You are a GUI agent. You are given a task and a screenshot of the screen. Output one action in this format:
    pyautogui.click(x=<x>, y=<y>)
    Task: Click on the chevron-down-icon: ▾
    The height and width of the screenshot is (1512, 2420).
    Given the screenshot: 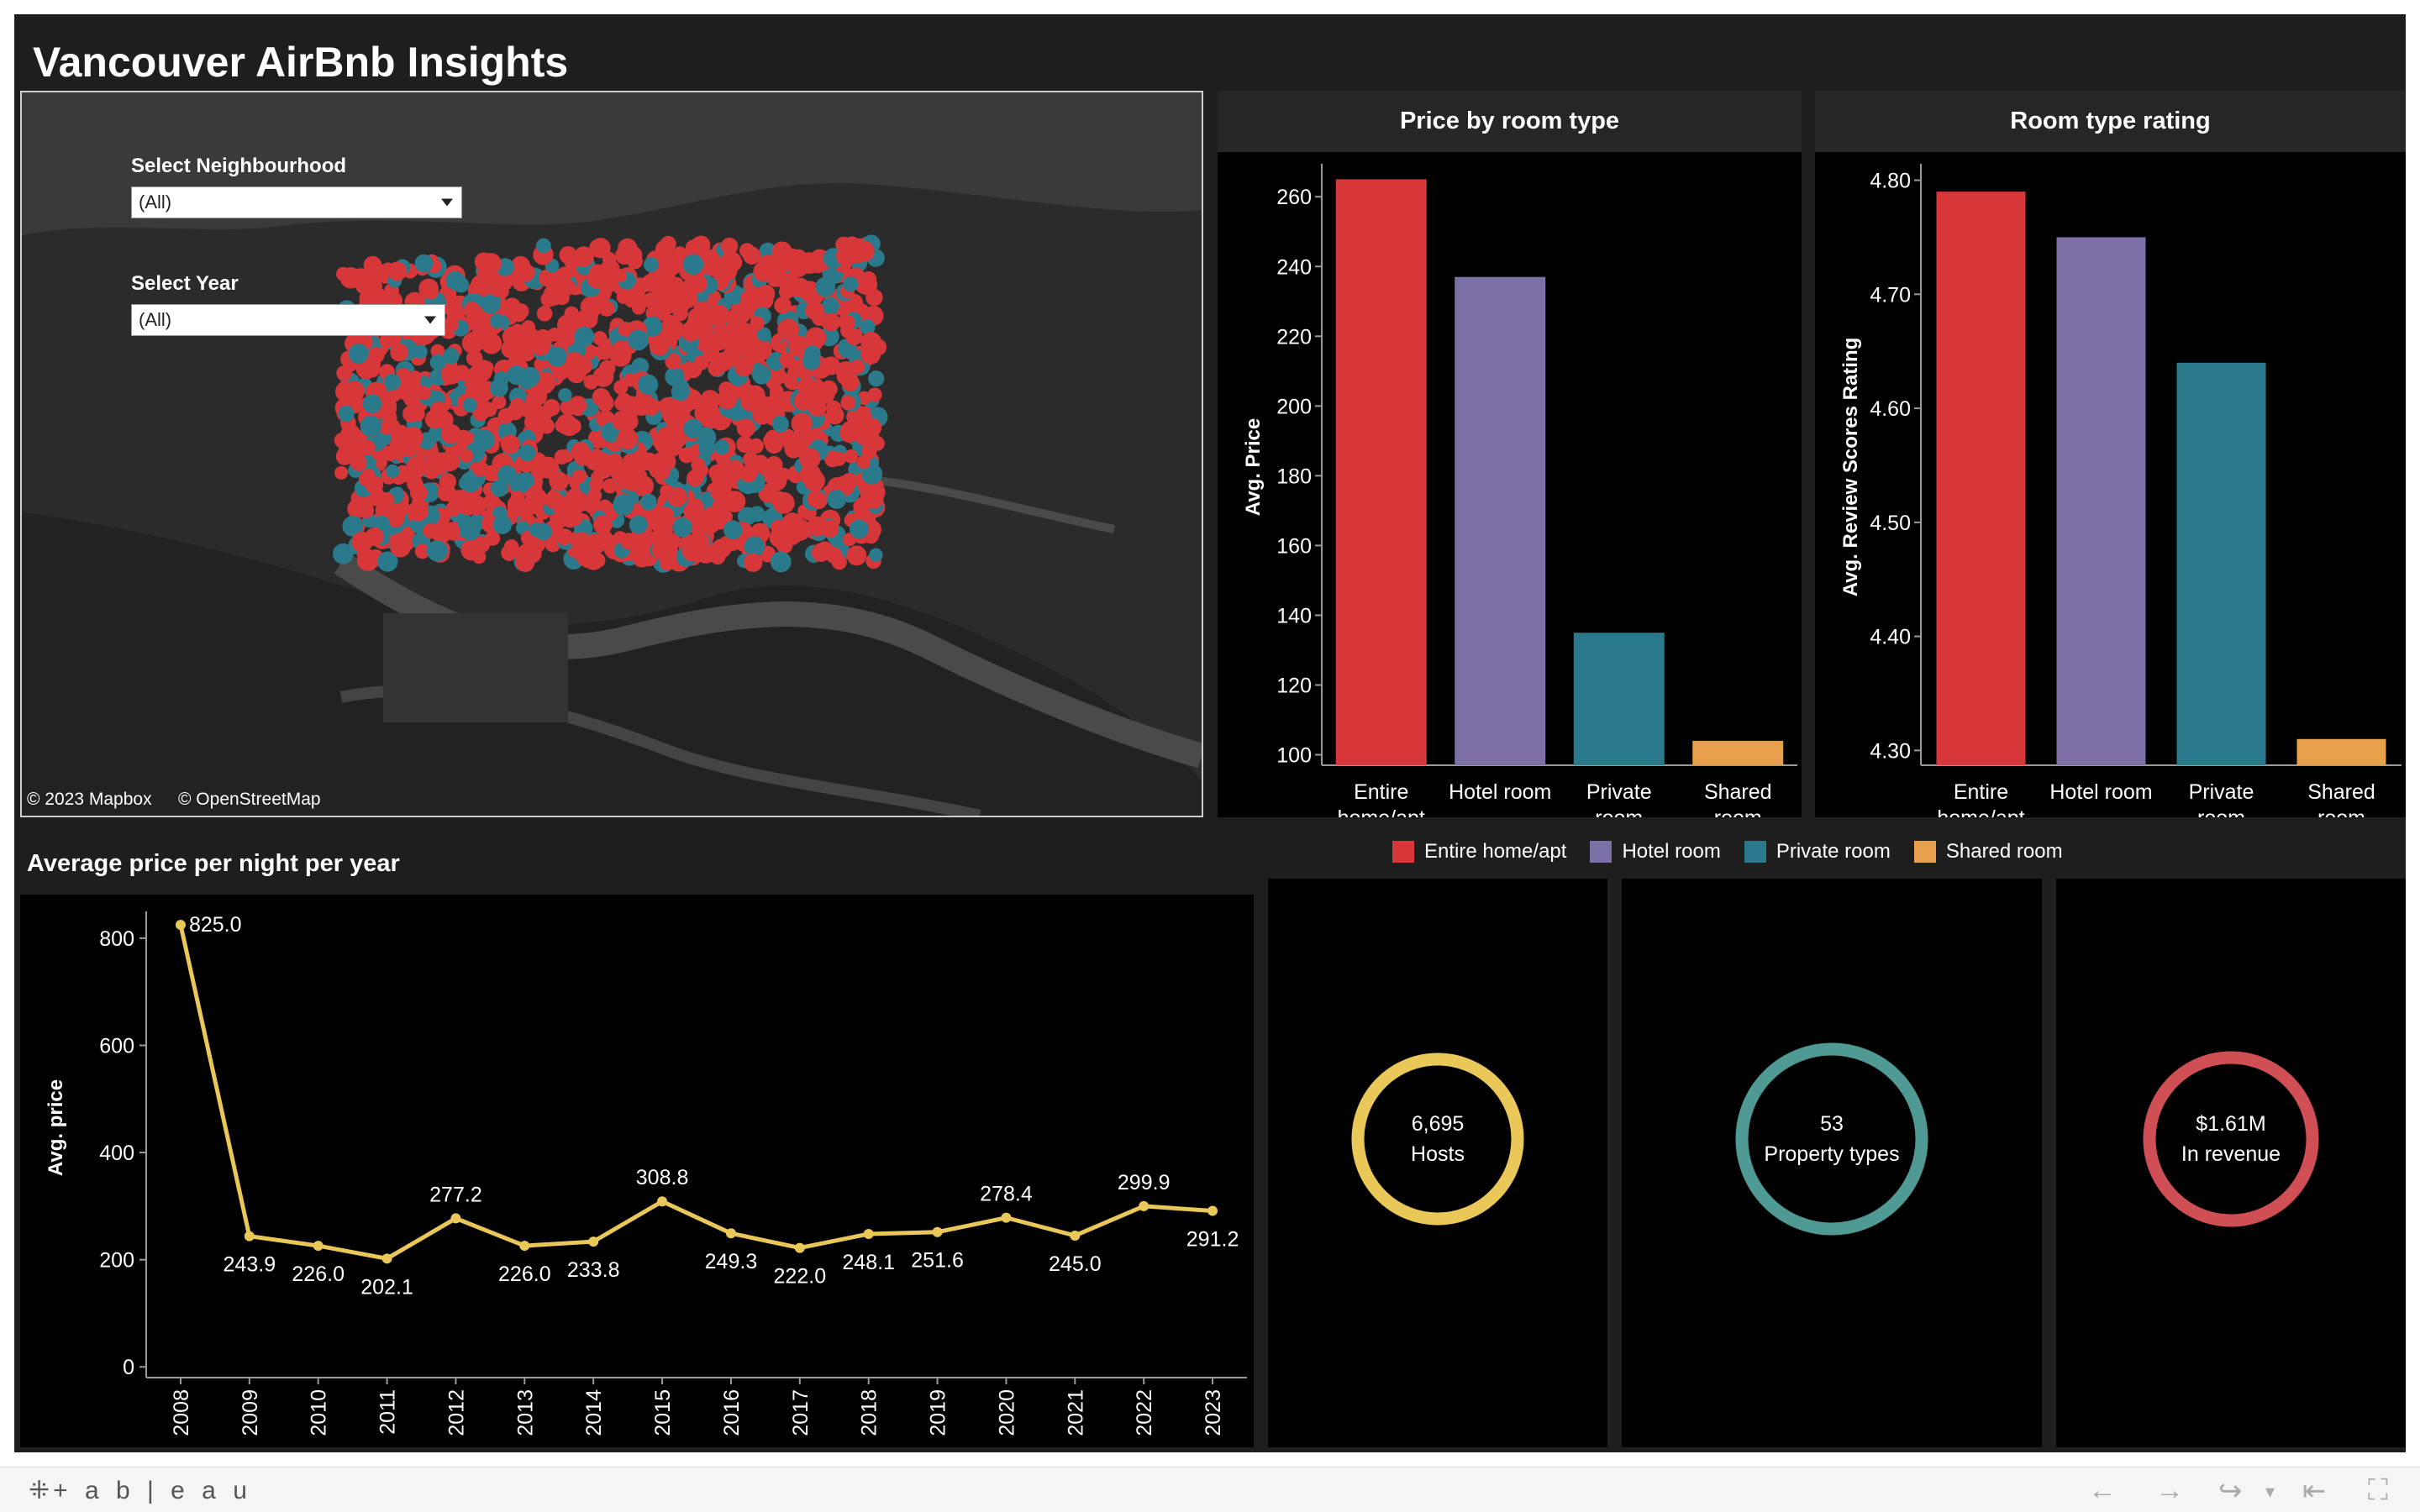 What is the action you would take?
    pyautogui.click(x=2270, y=1492)
    